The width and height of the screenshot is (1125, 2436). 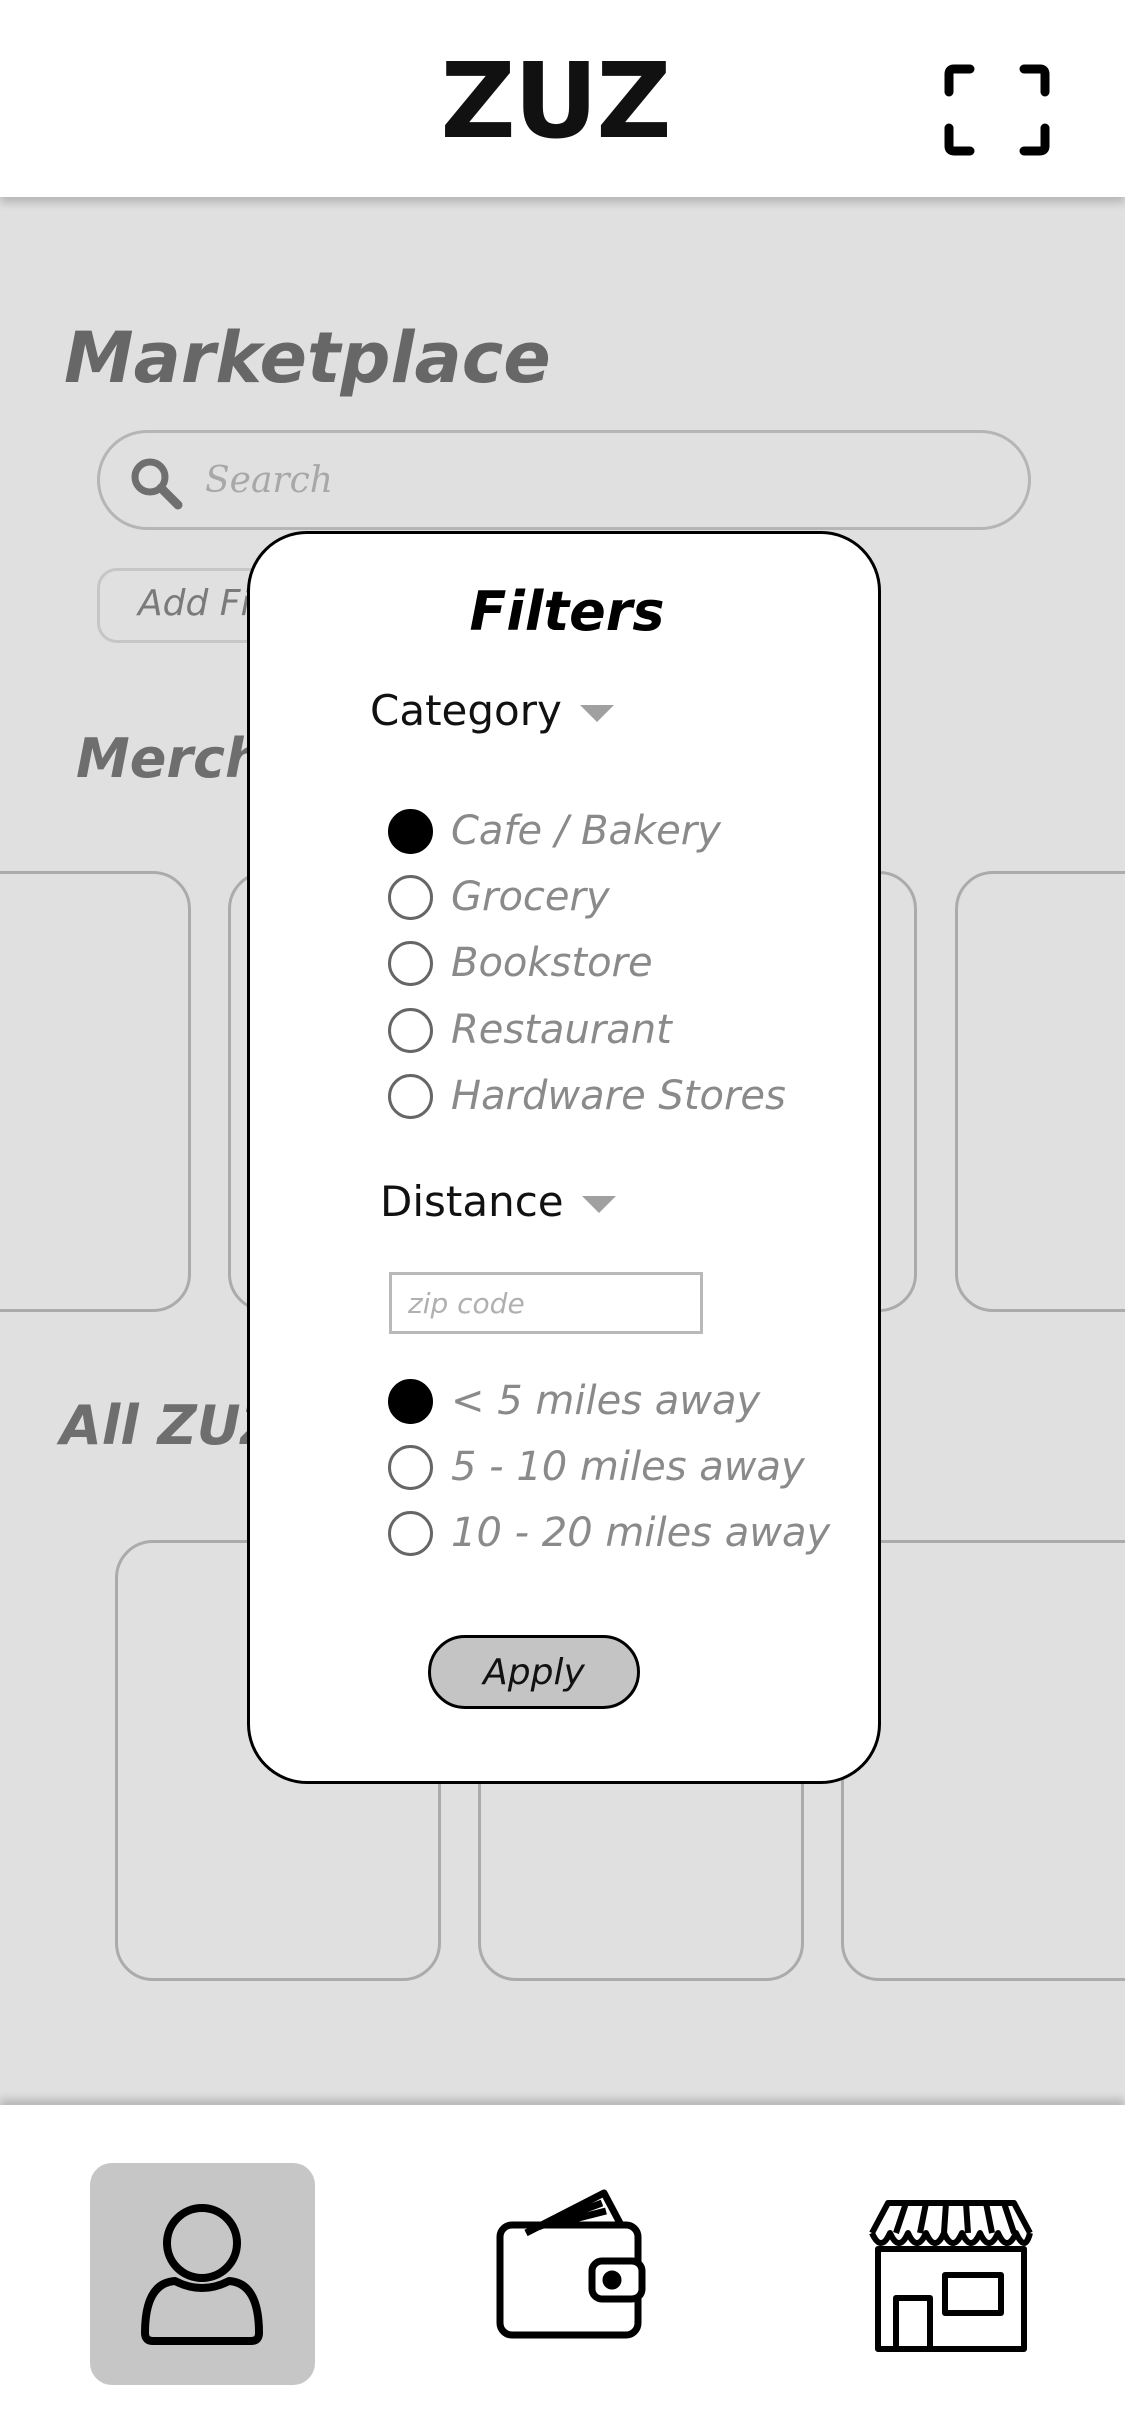 What do you see at coordinates (571, 2264) in the screenshot?
I see `wallet-icon` at bounding box center [571, 2264].